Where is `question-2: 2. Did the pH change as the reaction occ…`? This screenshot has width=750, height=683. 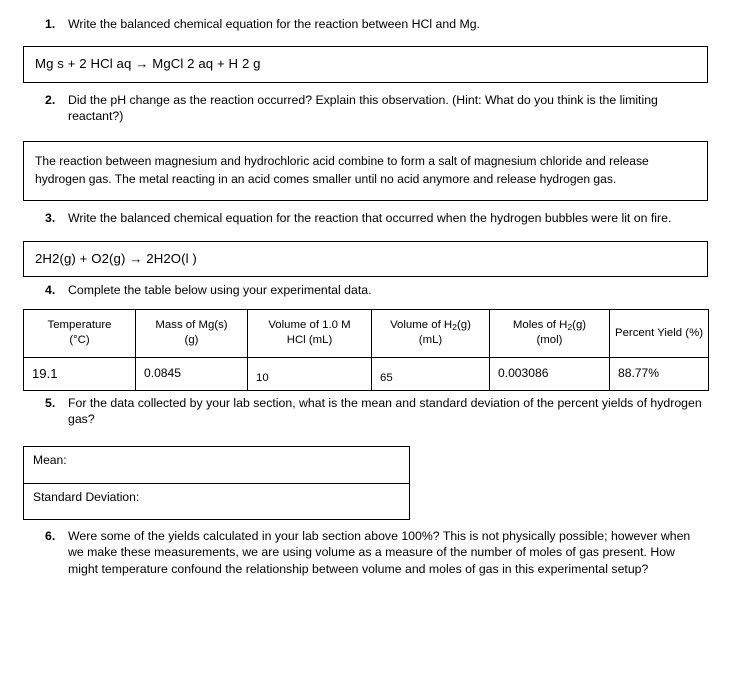
question-2: 2. Did the pH change as the reaction occ… is located at coordinates (375, 108).